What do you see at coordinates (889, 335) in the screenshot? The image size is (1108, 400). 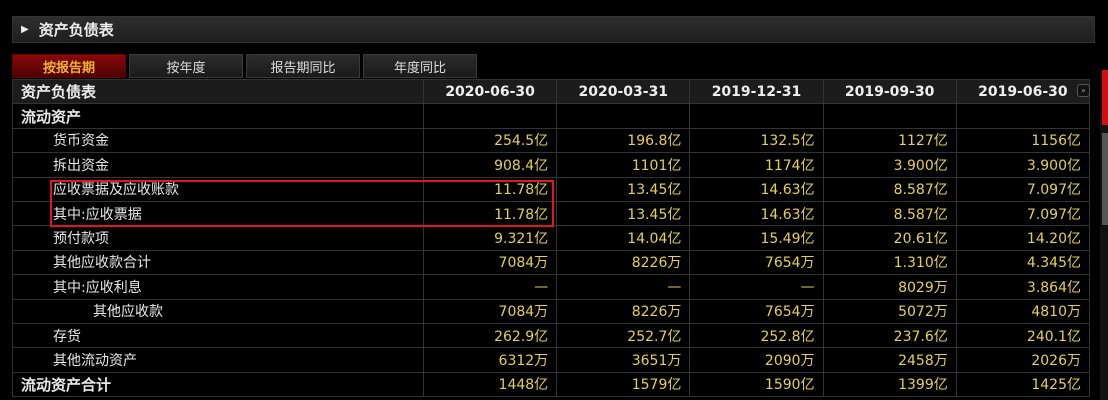 I see `value-cell: 237.6亿` at bounding box center [889, 335].